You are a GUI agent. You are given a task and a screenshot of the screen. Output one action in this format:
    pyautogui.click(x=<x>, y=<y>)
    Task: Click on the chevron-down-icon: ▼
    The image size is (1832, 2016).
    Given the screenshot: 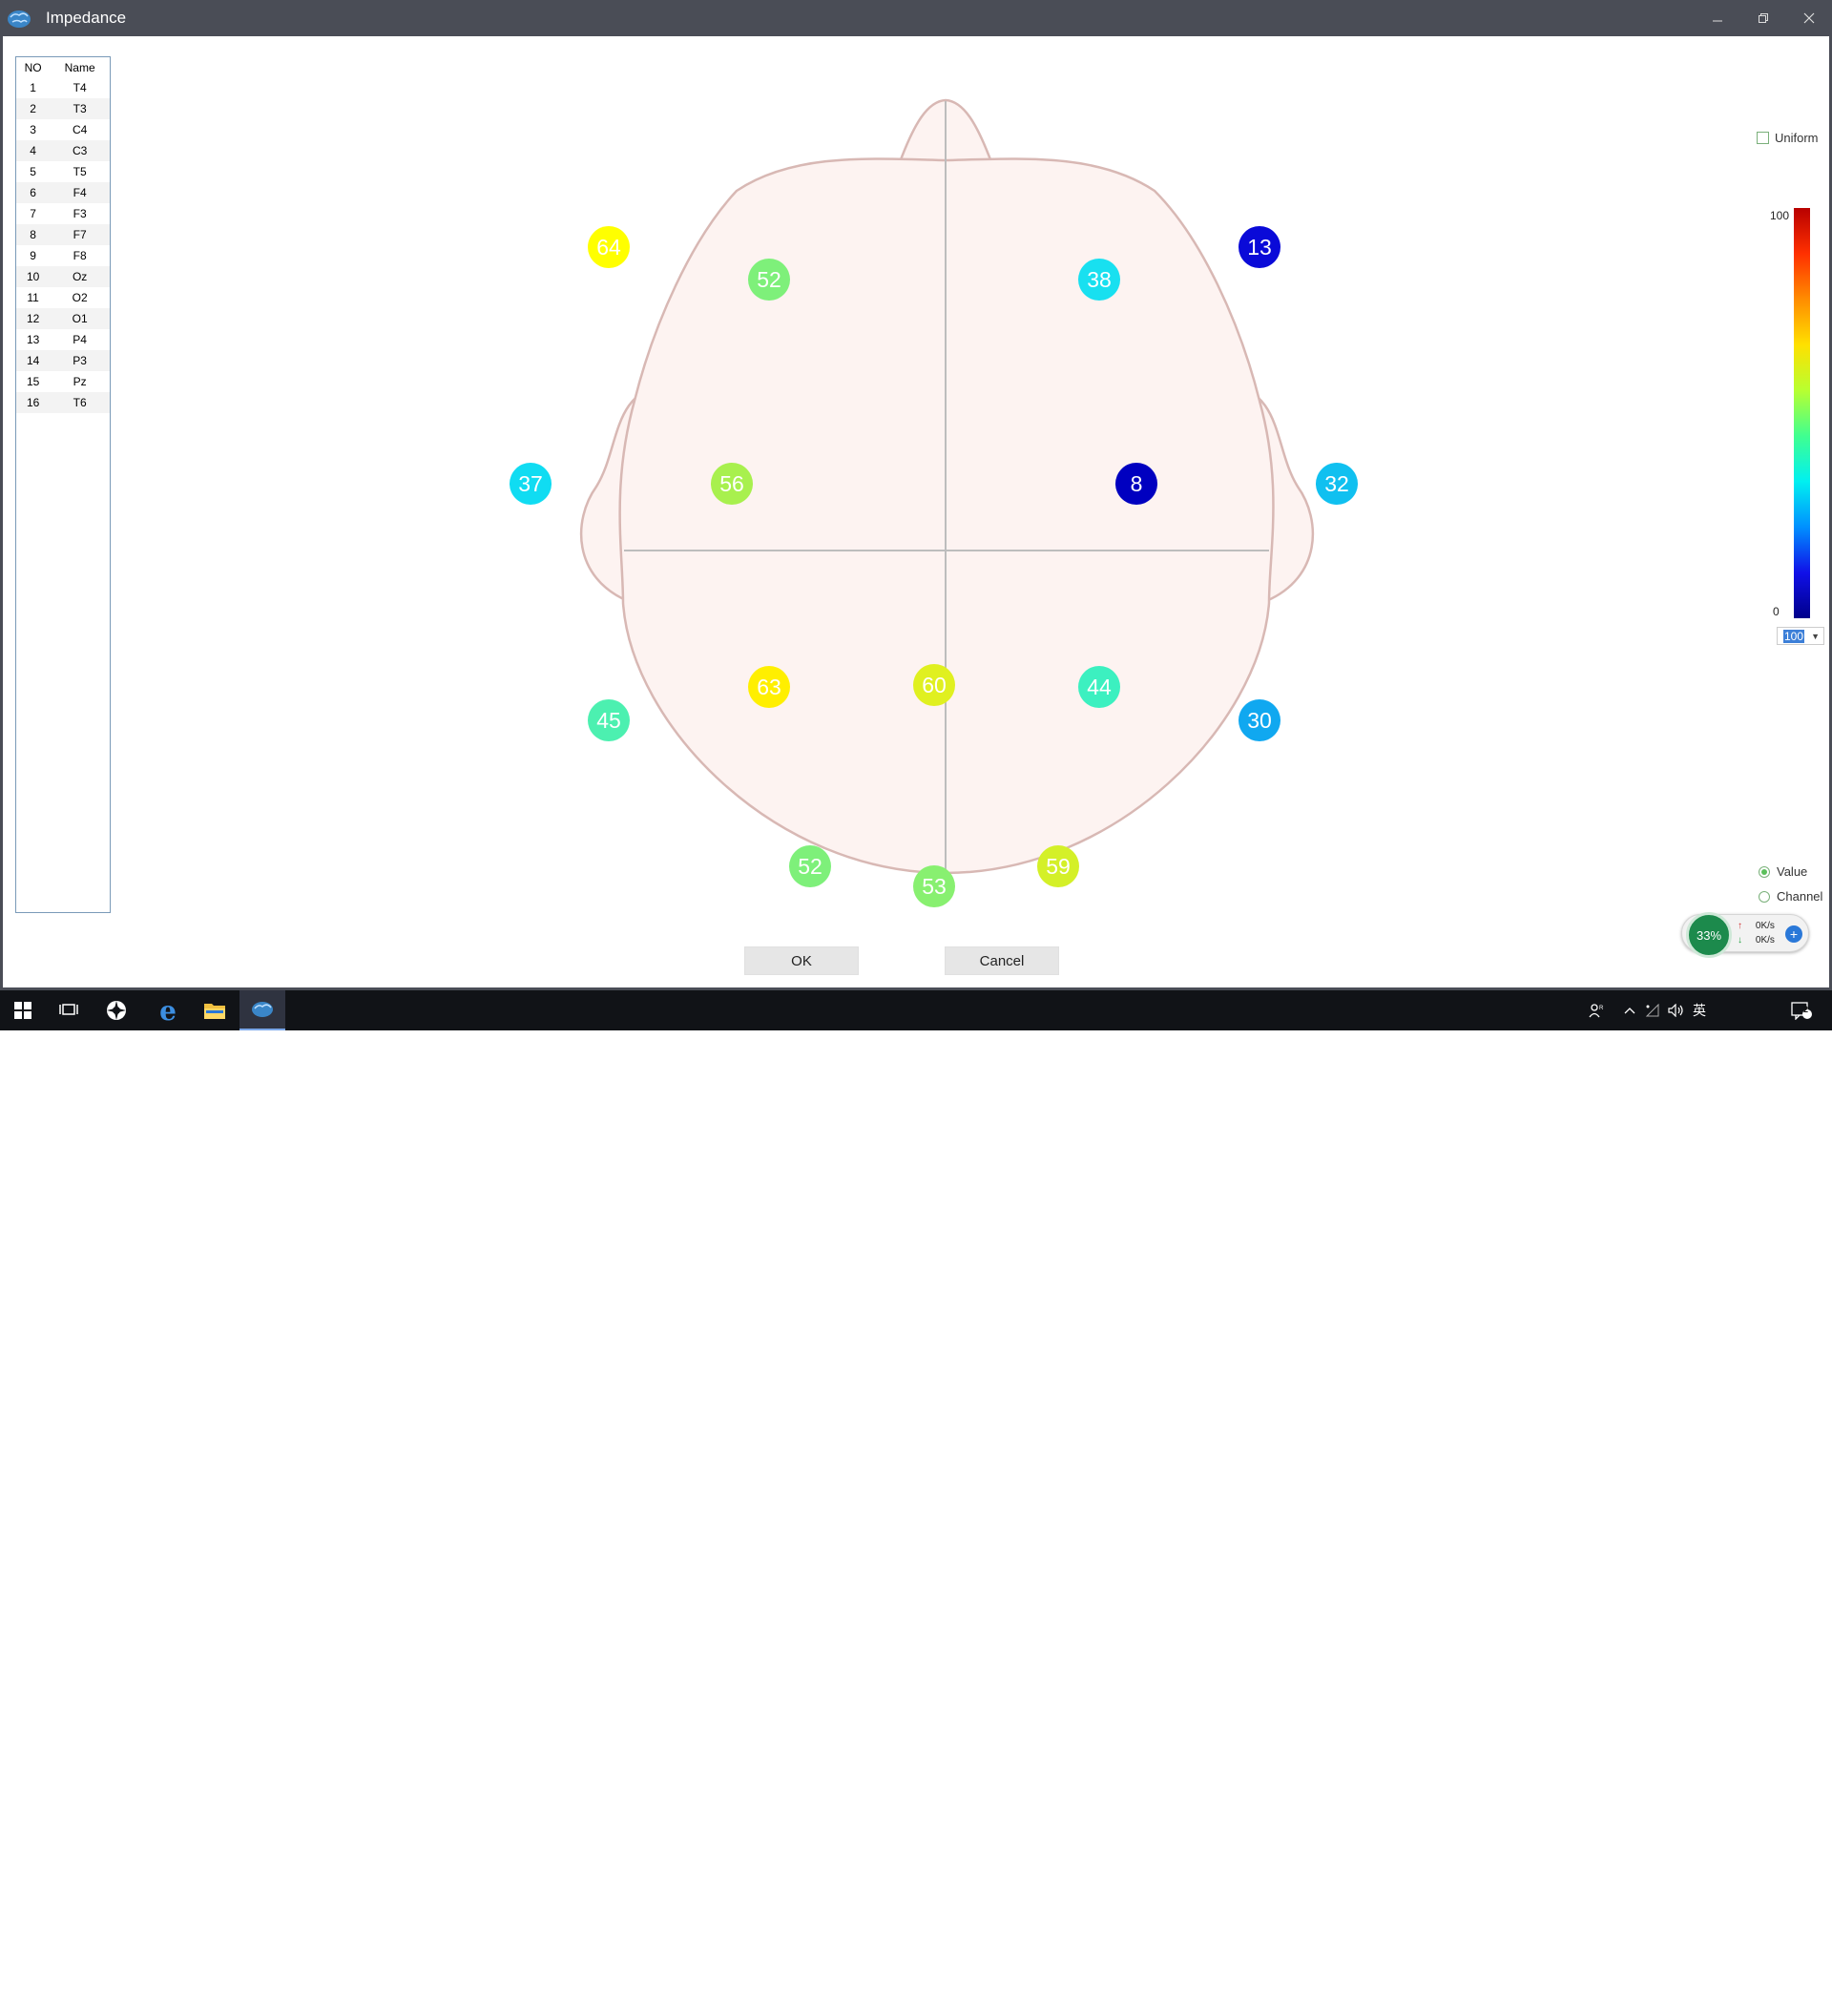 What is the action you would take?
    pyautogui.click(x=1816, y=636)
    